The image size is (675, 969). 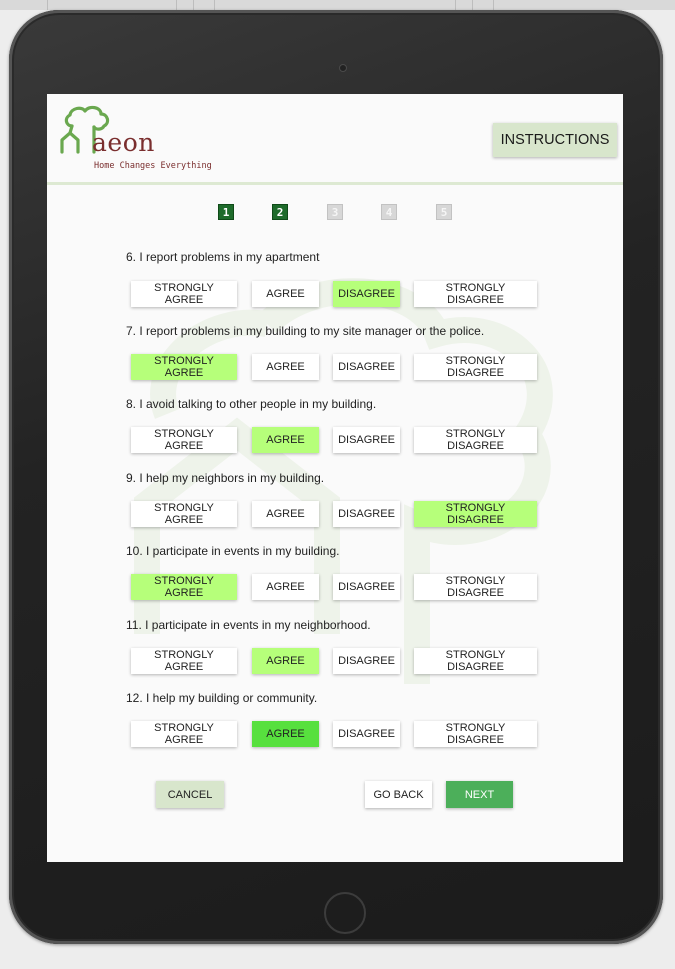 What do you see at coordinates (555, 140) in the screenshot?
I see `instructions-button: INSTRUCTIONS` at bounding box center [555, 140].